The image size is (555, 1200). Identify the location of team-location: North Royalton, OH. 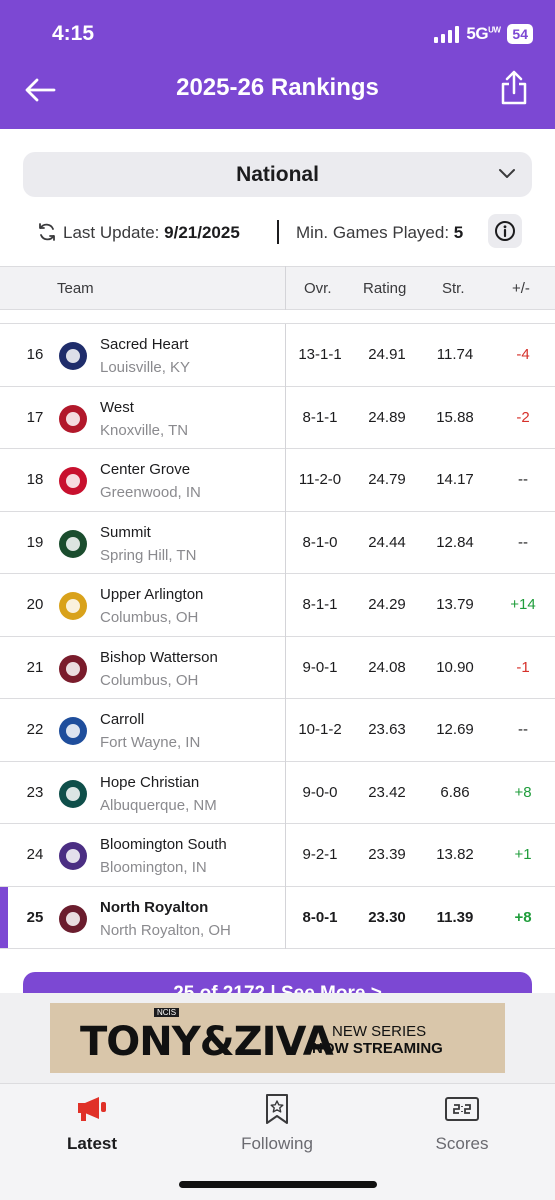
(165, 930).